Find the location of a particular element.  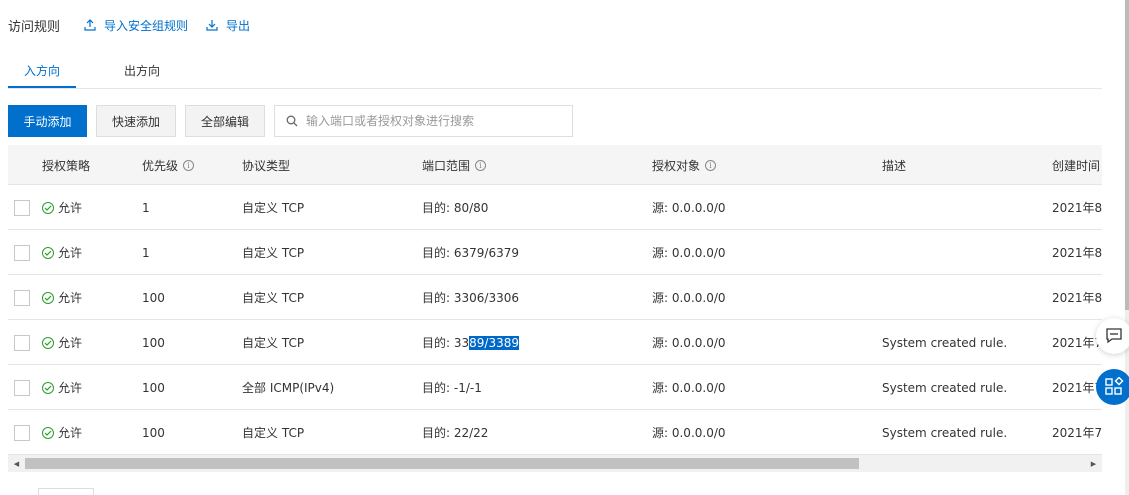

port-range-cell: 目的: -1/-1 is located at coordinates (452, 387).